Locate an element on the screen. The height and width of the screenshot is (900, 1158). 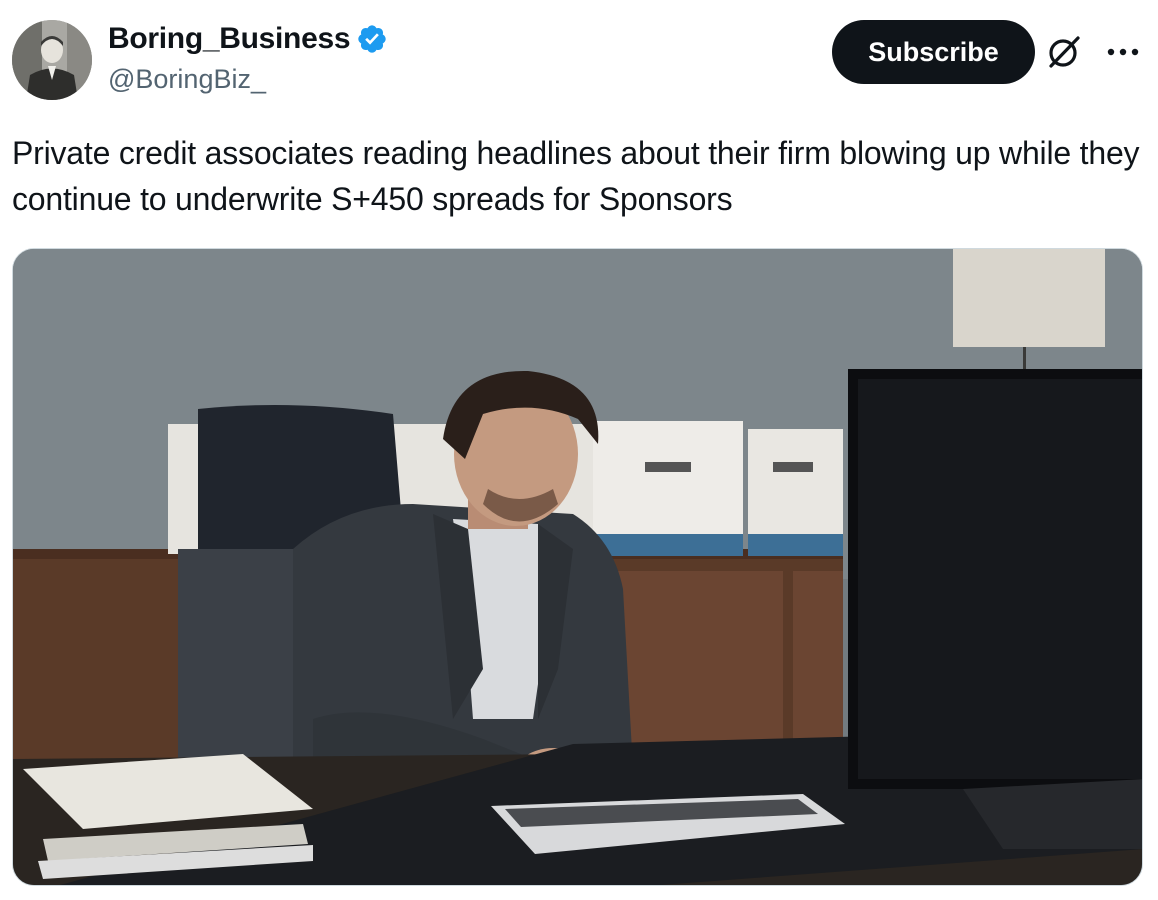
author-handle: @BoringBiz_ is located at coordinates (187, 79).